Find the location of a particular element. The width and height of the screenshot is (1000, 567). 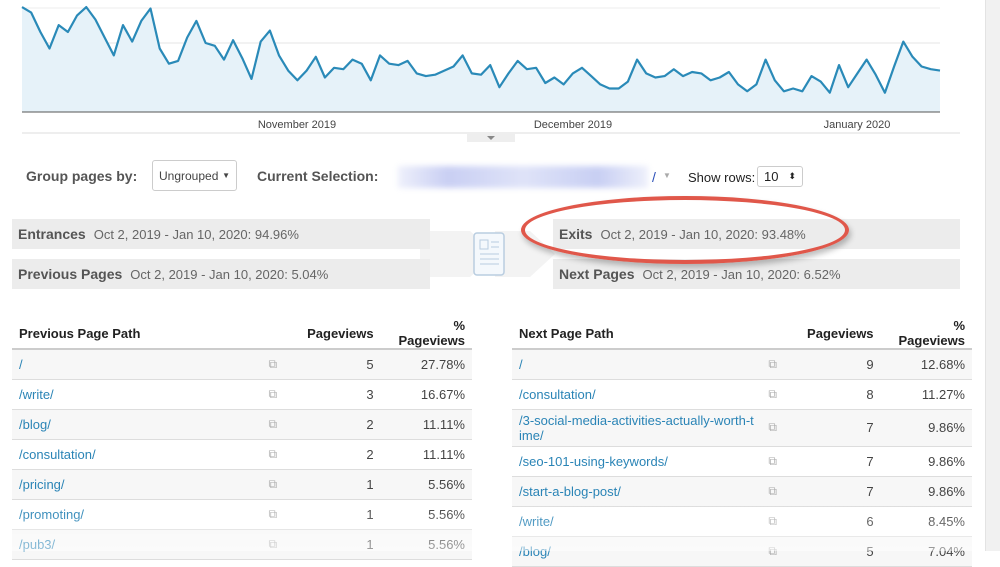

pct-pageviews-cell: 5.56% is located at coordinates (426, 484).